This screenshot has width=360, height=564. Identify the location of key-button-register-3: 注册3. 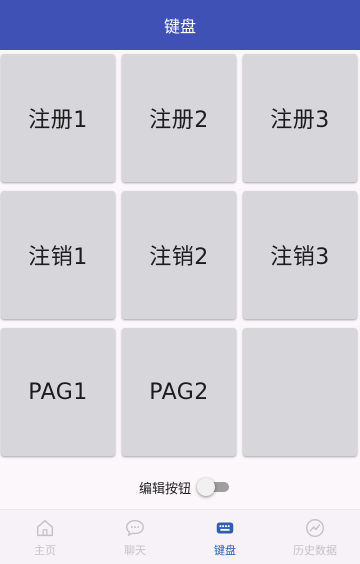
(300, 118).